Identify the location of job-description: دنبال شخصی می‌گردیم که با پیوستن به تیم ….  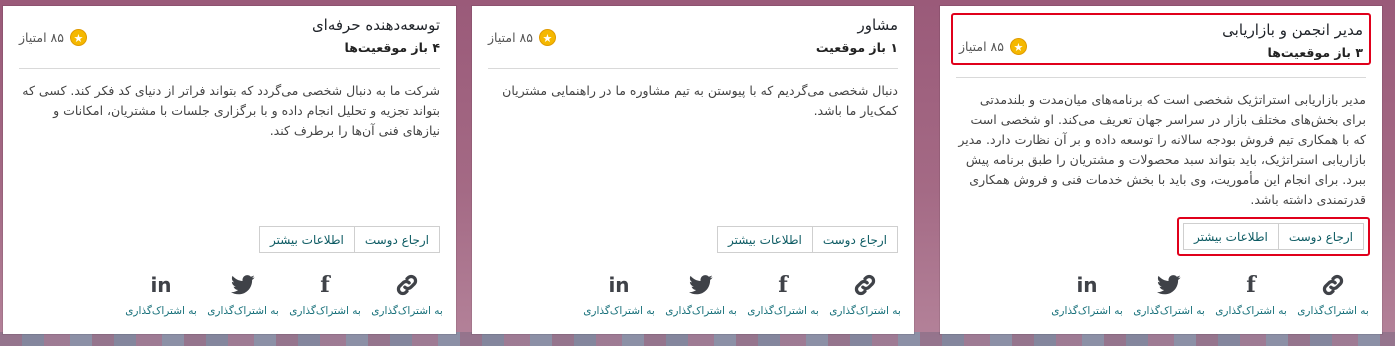
(700, 100).